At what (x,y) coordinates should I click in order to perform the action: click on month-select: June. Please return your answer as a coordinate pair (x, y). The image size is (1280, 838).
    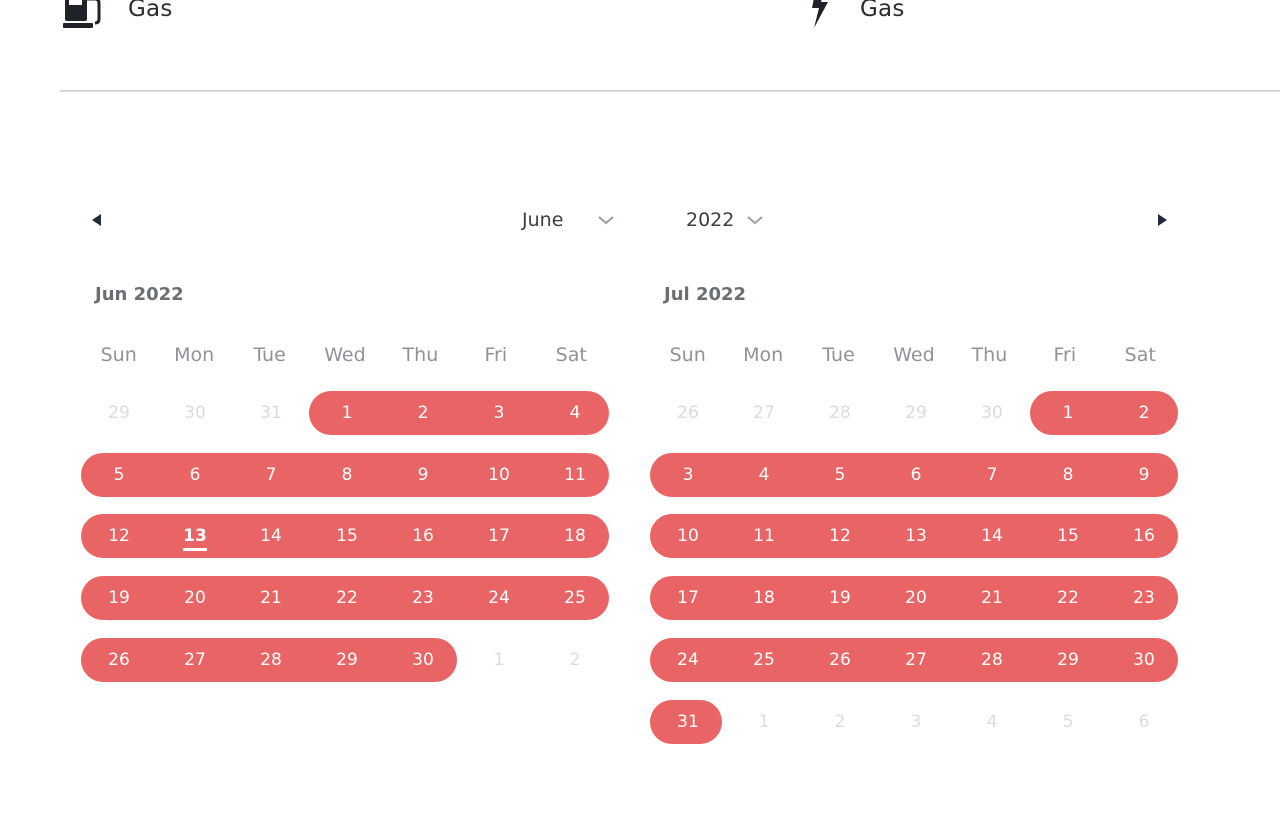
    Looking at the image, I should click on (582, 220).